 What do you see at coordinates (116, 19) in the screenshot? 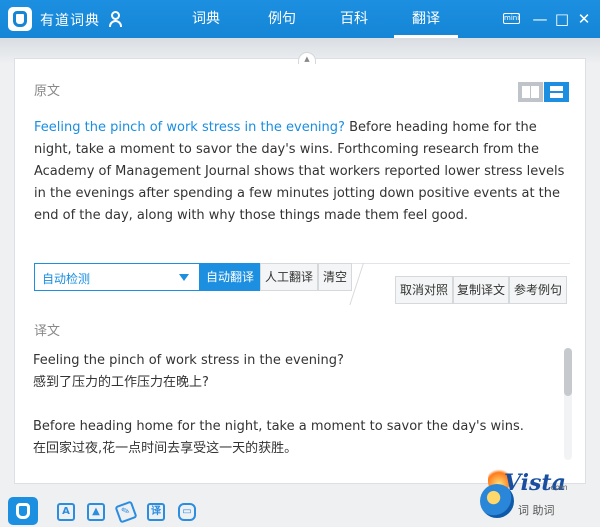
I see `user-icon` at bounding box center [116, 19].